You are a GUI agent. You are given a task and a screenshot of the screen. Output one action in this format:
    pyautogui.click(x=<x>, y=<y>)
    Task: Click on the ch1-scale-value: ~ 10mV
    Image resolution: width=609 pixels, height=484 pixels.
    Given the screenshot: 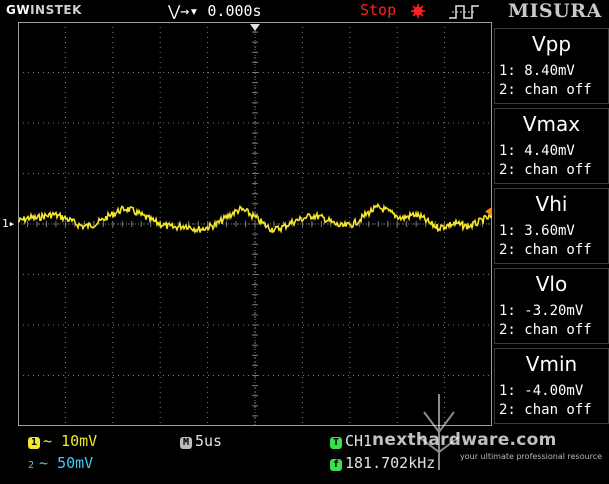 What is the action you would take?
    pyautogui.click(x=70, y=441)
    